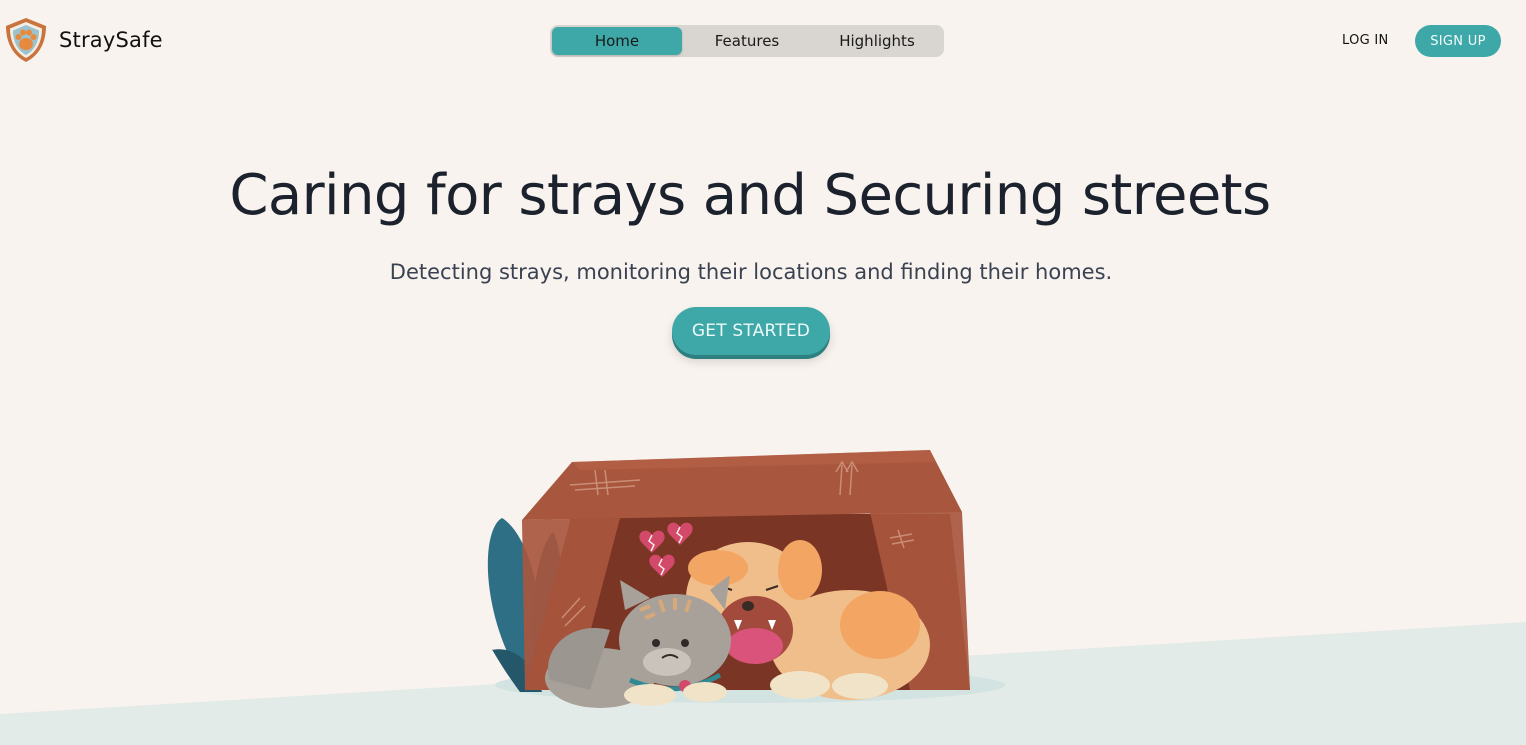 The width and height of the screenshot is (1526, 745). Describe the element at coordinates (1458, 41) in the screenshot. I see `signup-button: SIGN UP` at that location.